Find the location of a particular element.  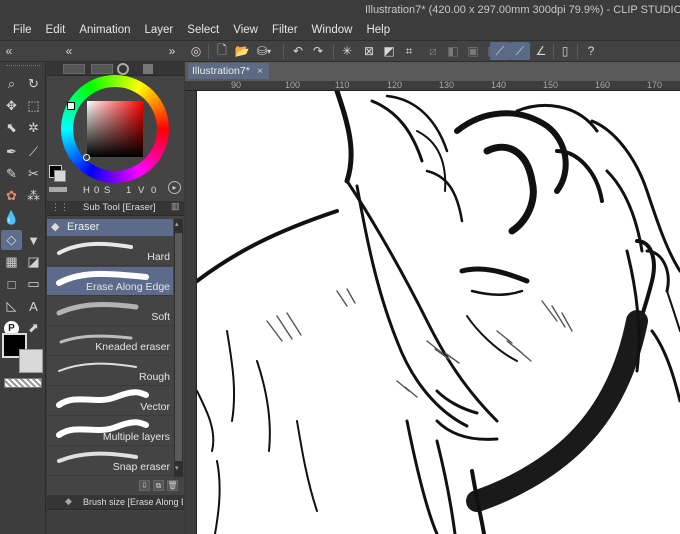

brush-multiple-layers: Multiple layers is located at coordinates (110, 431).